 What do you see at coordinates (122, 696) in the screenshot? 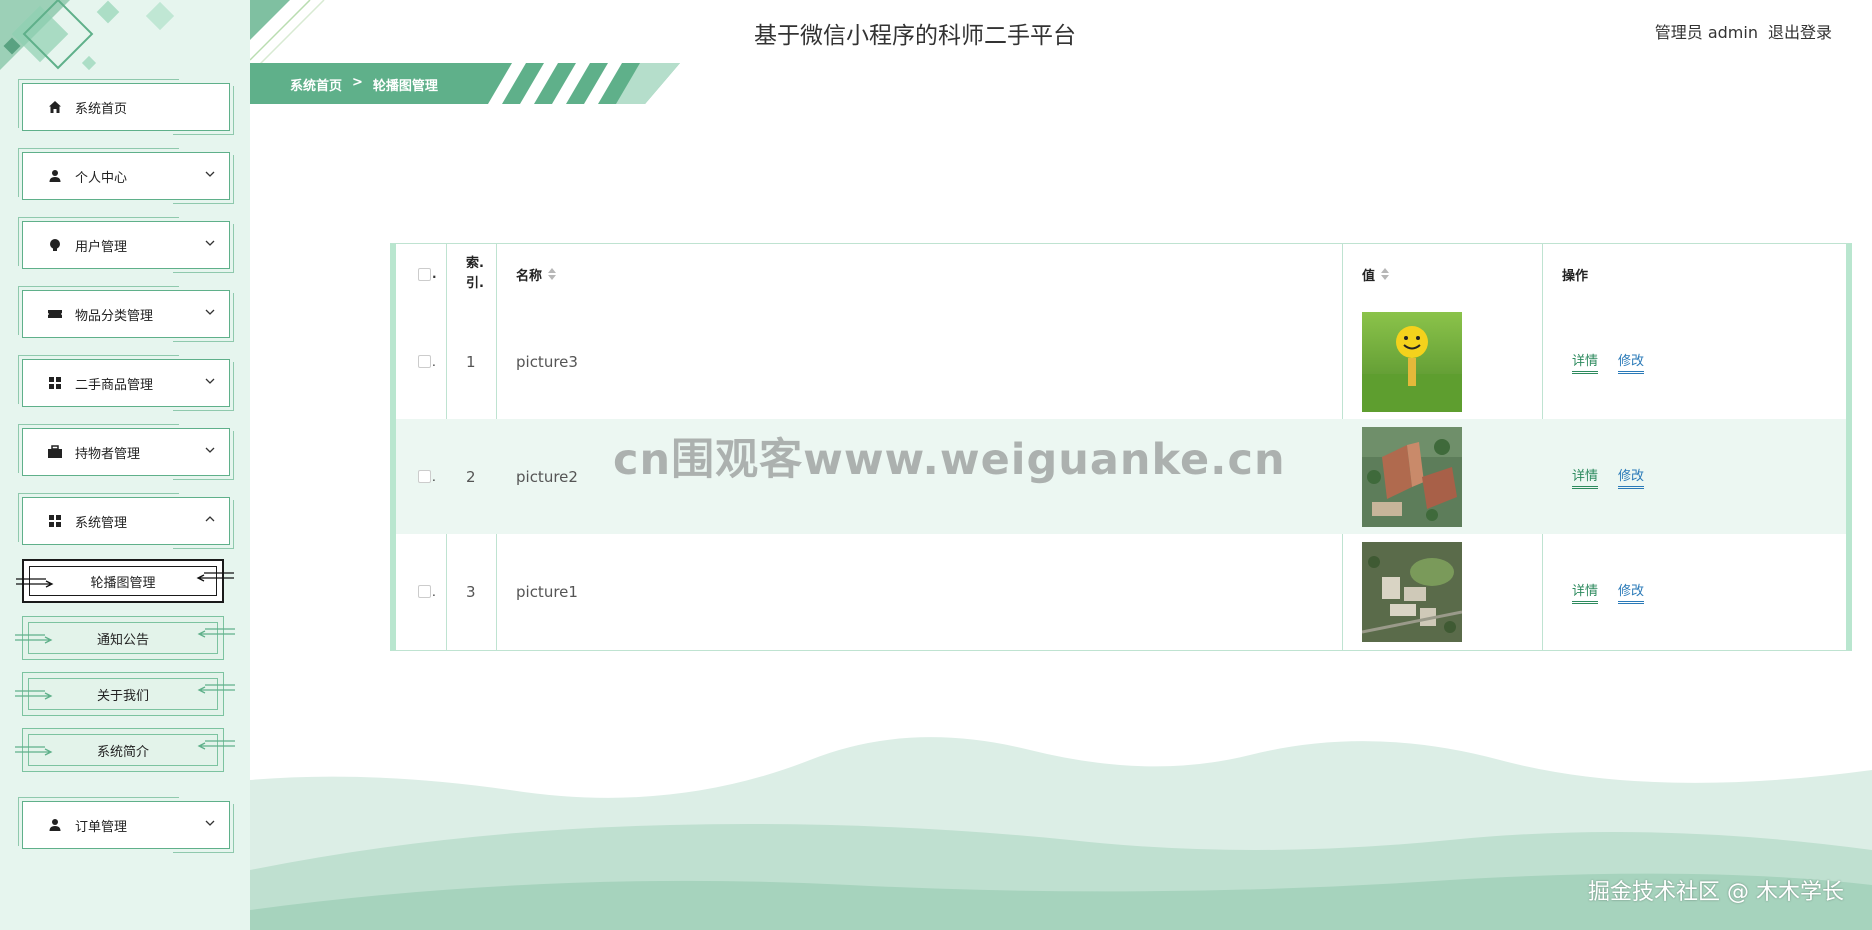
I see `subitem-label: 关于我们` at bounding box center [122, 696].